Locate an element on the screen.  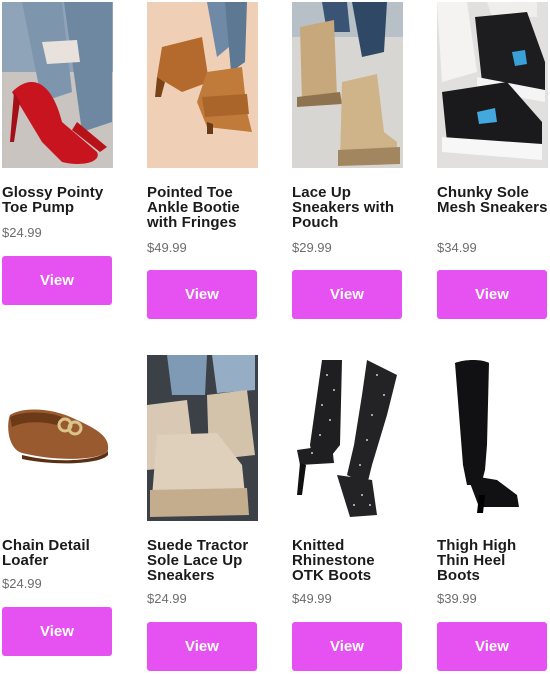
black-chunky-sneaker-icon is located at coordinates (492, 85).